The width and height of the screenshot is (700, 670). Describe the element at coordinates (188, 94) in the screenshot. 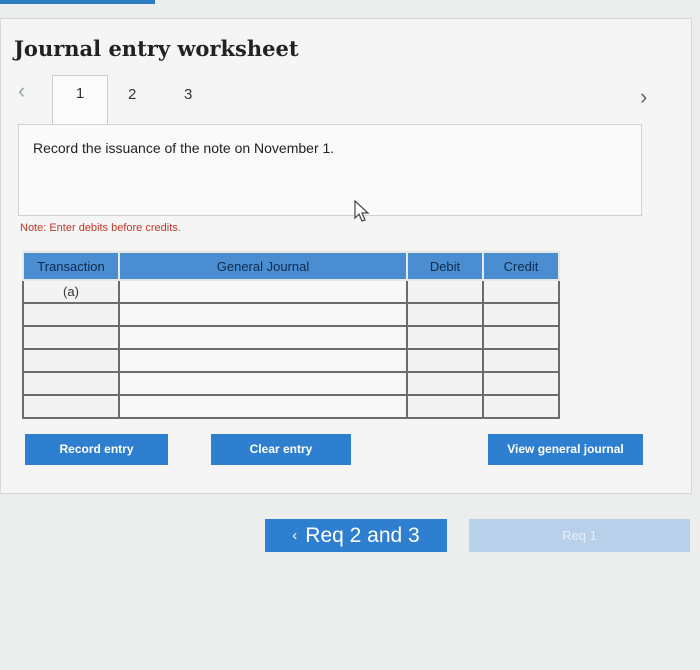

I see `tab-3: 3` at that location.